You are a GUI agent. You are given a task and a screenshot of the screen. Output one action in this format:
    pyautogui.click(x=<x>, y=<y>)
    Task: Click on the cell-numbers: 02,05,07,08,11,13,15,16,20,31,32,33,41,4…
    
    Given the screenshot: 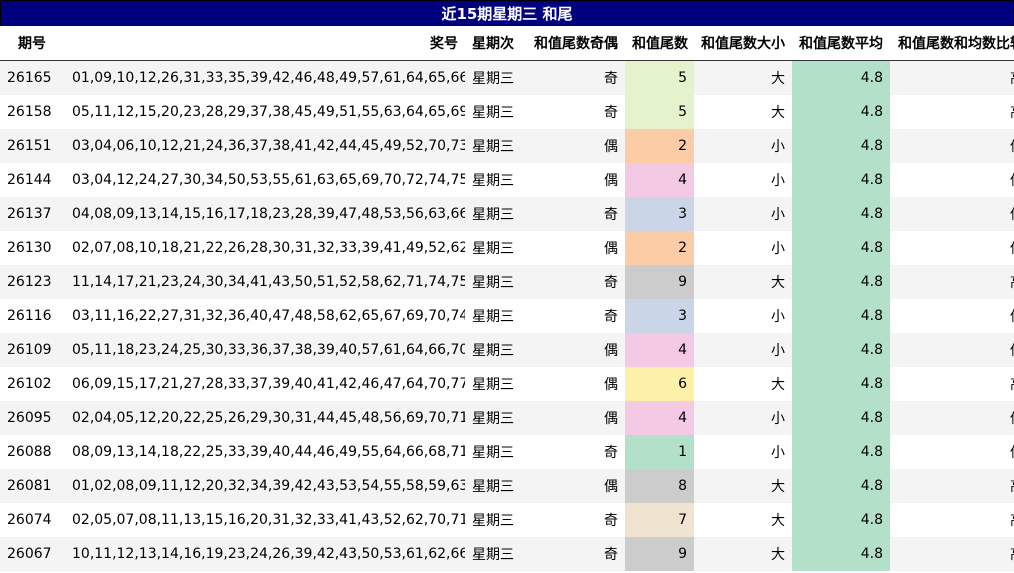 What is the action you would take?
    pyautogui.click(x=265, y=520)
    